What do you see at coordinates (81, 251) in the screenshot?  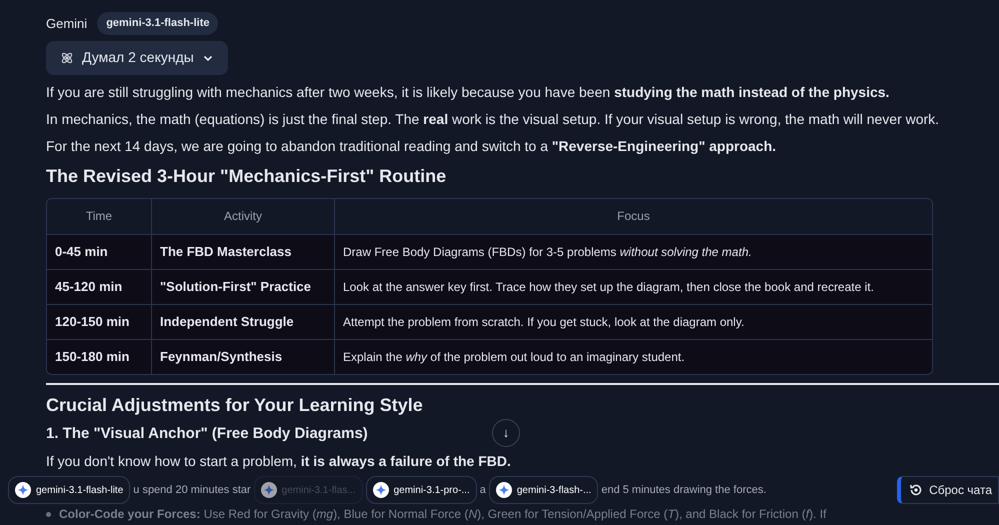 I see `table-cell-text: 0-45 min` at bounding box center [81, 251].